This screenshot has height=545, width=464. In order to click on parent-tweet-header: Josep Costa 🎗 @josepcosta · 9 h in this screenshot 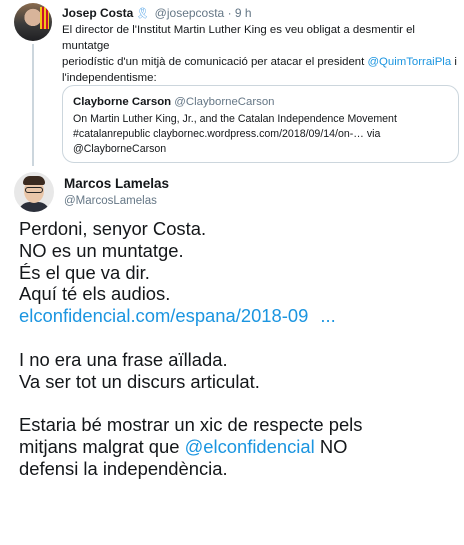, I will do `click(157, 13)`.